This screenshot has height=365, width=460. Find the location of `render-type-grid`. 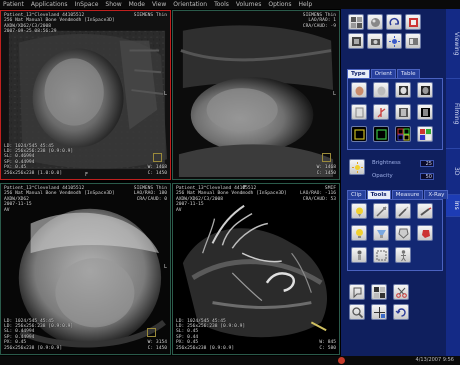

render-type-grid is located at coordinates (392, 112).